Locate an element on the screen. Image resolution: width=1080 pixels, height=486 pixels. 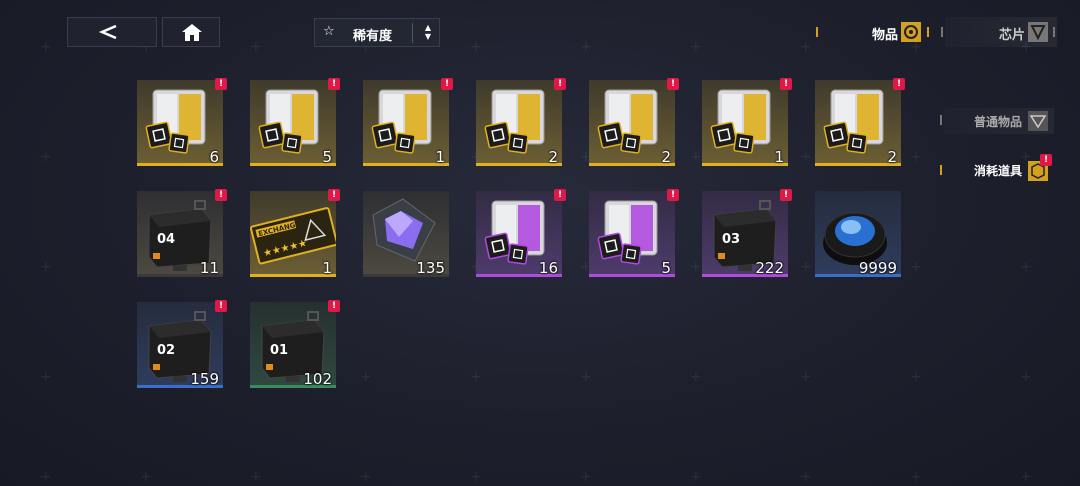
sort-order-icon: ▲ ▼ is located at coordinates (428, 32).